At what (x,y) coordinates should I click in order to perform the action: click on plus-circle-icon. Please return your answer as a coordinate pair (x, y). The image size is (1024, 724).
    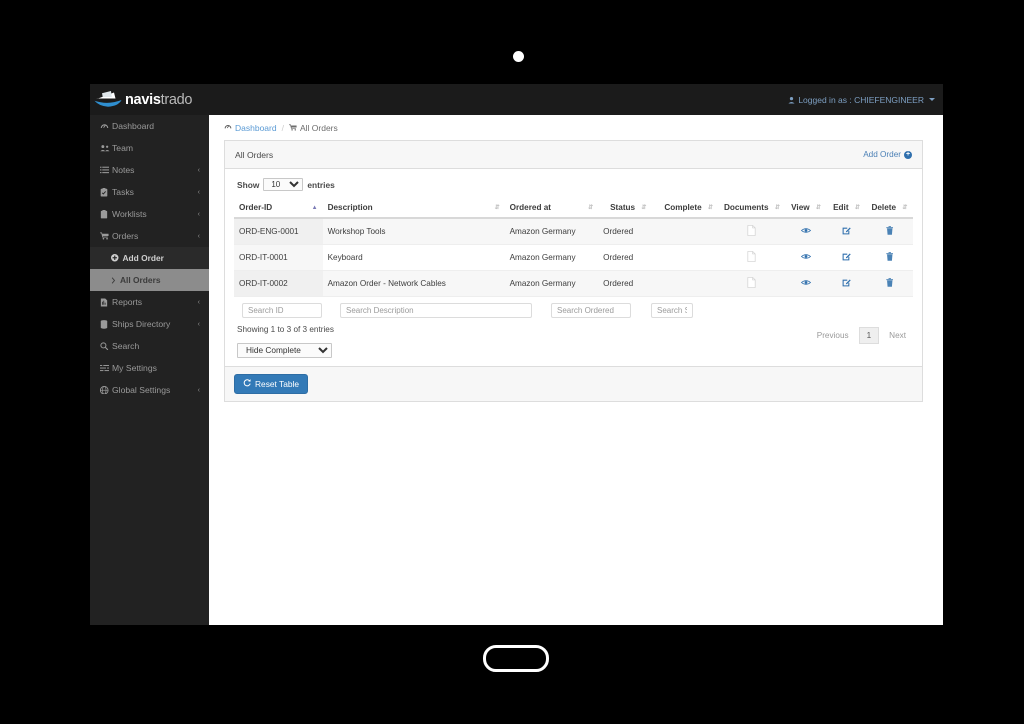
    Looking at the image, I should click on (115, 258).